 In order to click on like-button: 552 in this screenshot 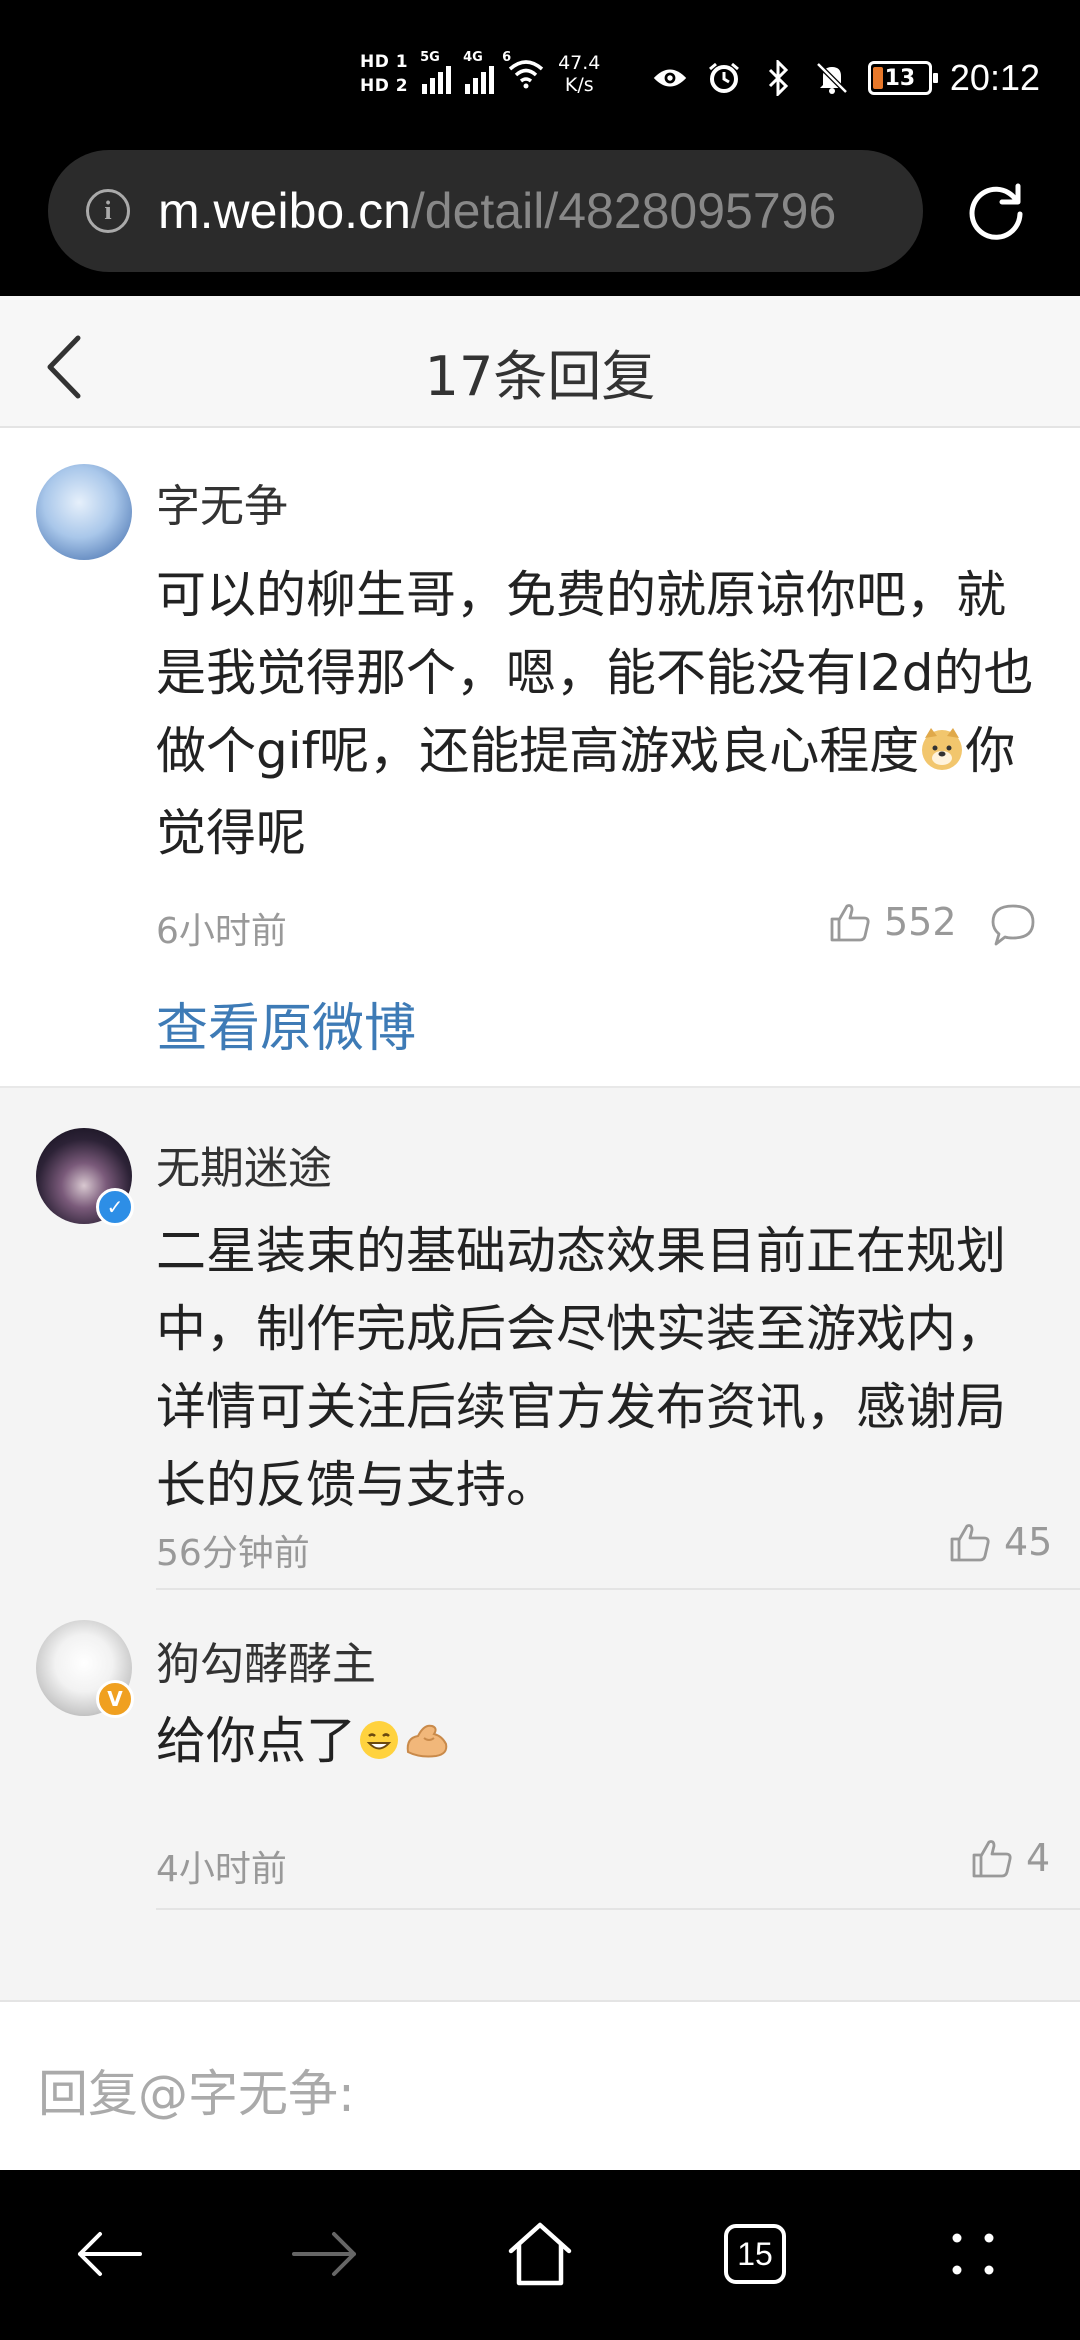, I will do `click(892, 922)`.